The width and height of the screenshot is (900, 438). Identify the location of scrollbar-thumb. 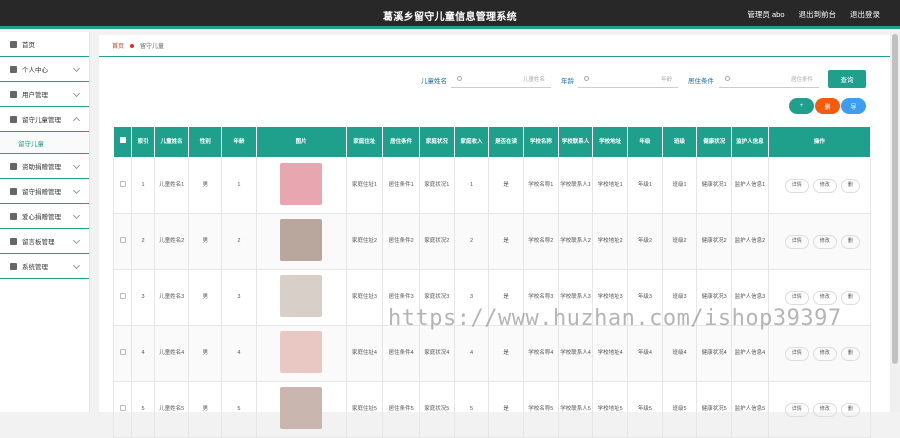
(895, 199).